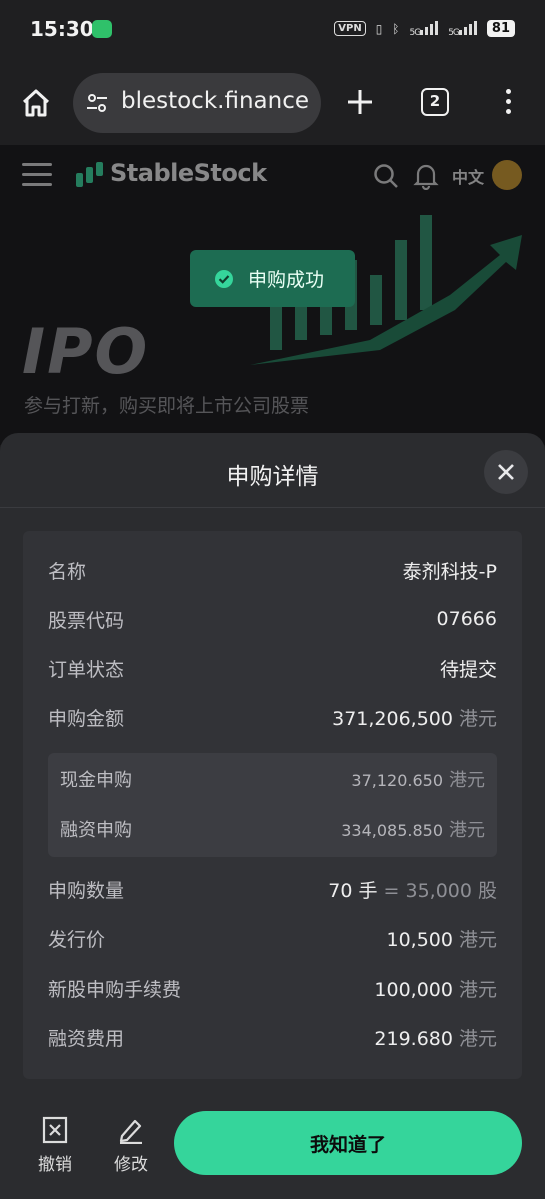 This screenshot has width=545, height=1199. I want to click on address-bar: stablestock.finance, so click(197, 103).